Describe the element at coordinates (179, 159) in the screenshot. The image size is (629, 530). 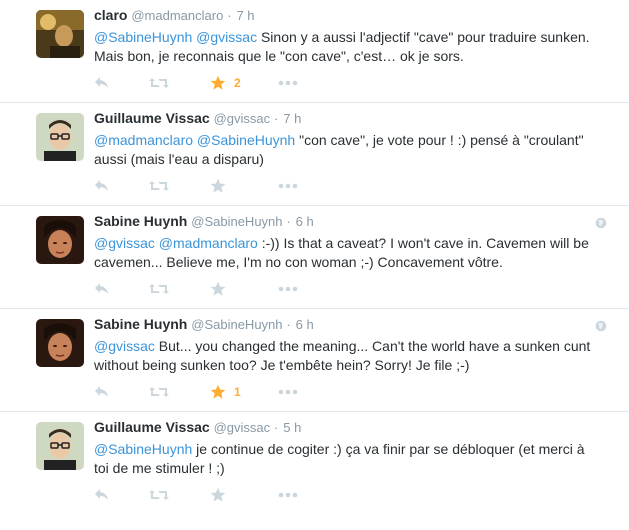
I see `tweet-line-2: aussi (mais l'eau a disparu)` at that location.